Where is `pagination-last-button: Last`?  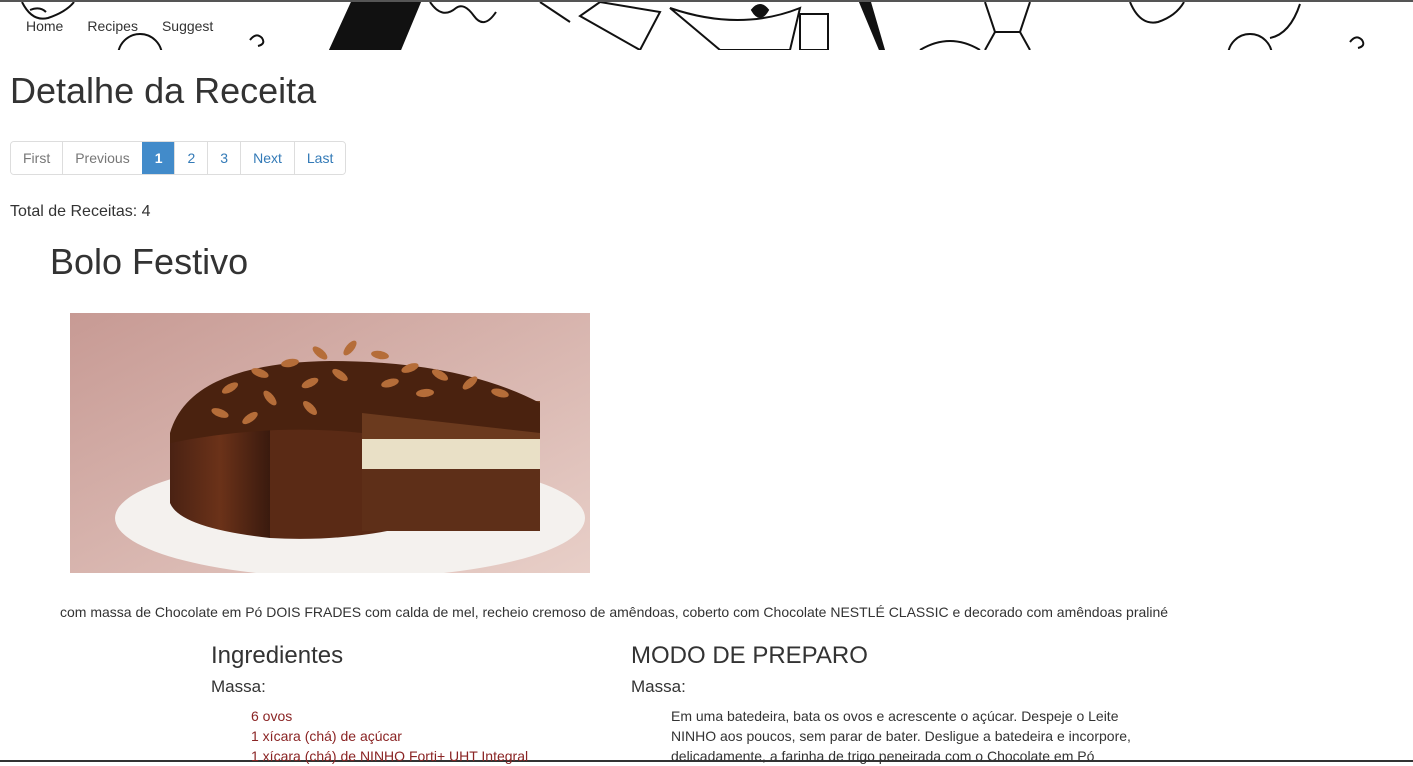
pagination-last-button: Last is located at coordinates (319, 158).